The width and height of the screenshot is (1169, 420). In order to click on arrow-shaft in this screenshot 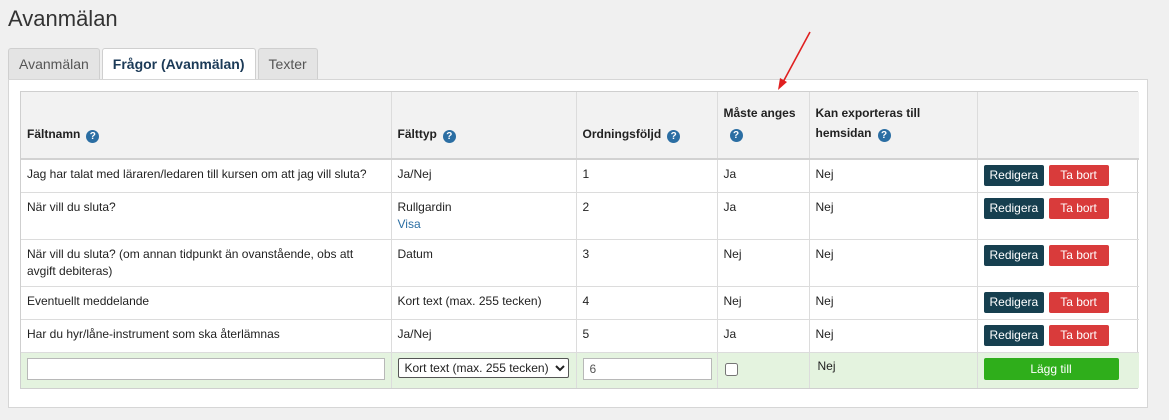, I will do `click(796, 58)`.